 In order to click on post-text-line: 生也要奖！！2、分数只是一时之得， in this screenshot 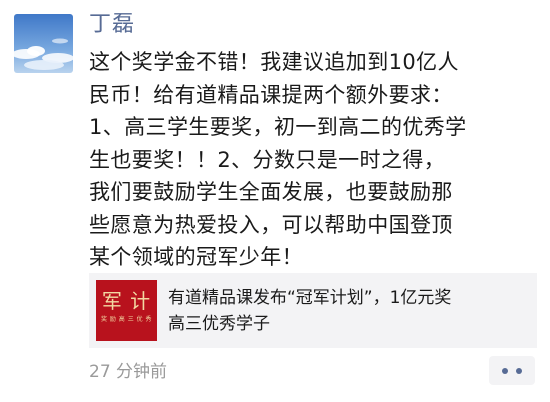, I will do `click(267, 159)`.